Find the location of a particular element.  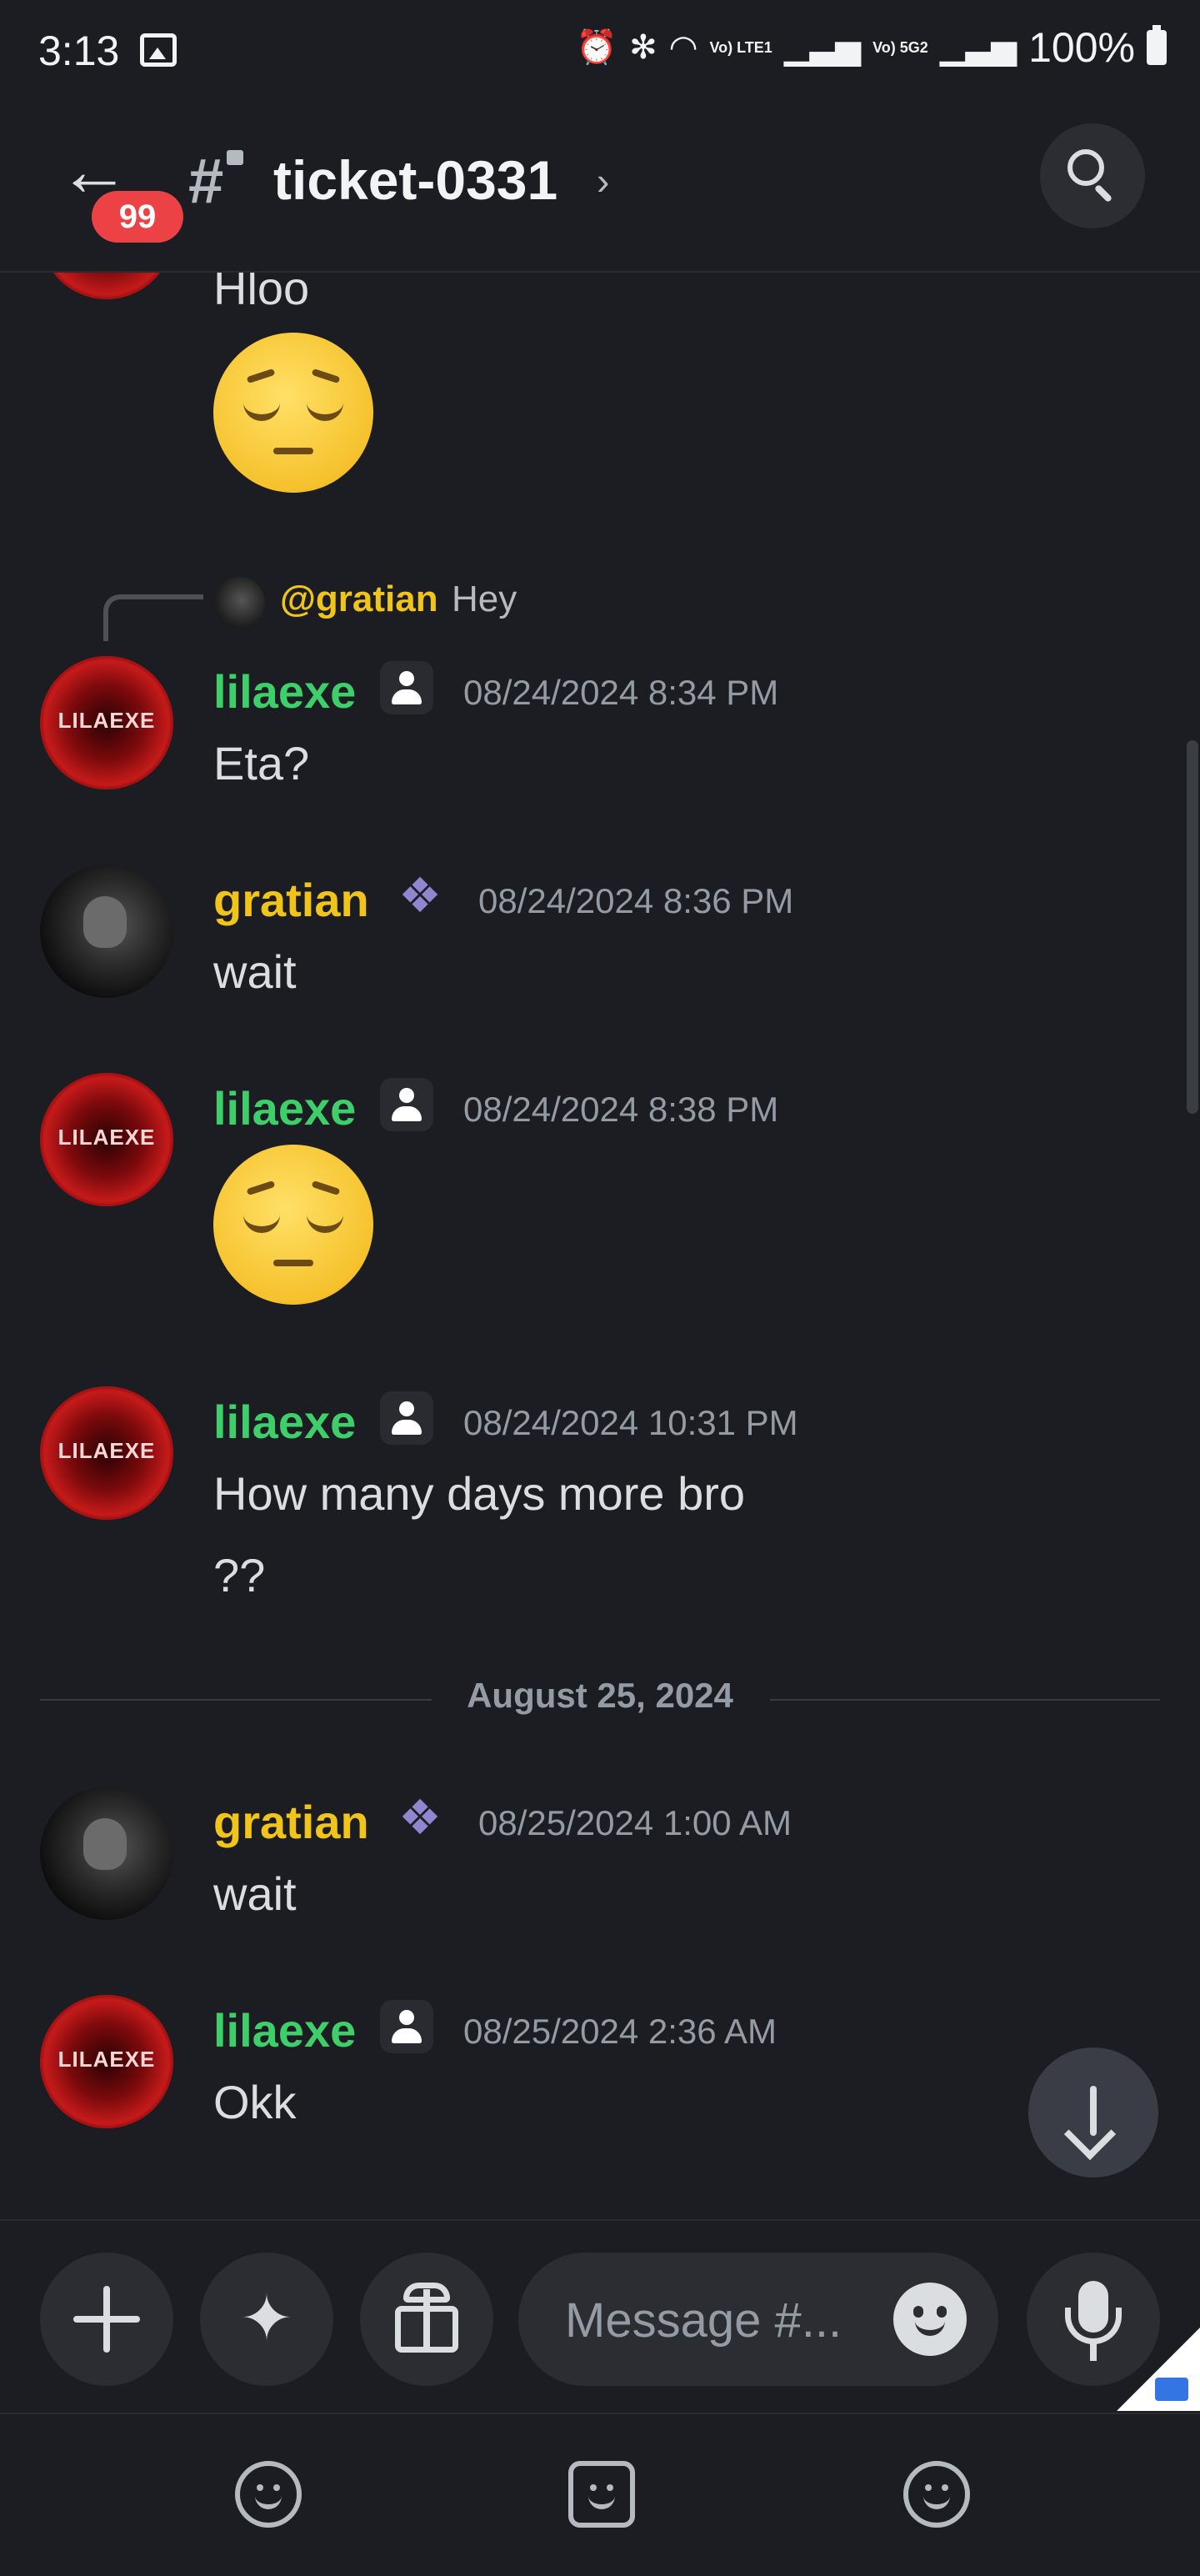

reply-mention: @gratian is located at coordinates (359, 599).